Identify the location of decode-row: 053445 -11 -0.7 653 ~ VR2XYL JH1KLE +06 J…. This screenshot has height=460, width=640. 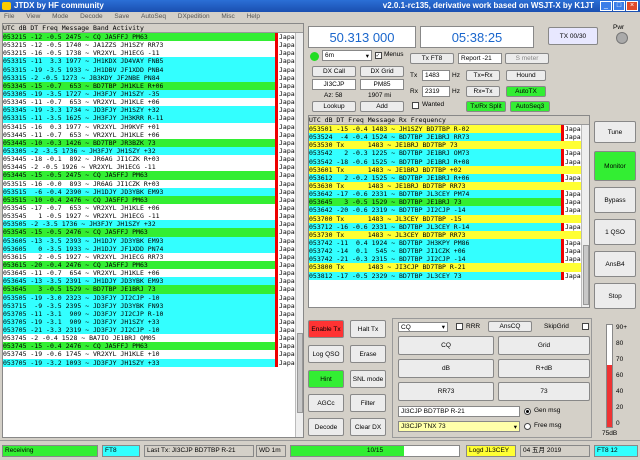
(153, 134).